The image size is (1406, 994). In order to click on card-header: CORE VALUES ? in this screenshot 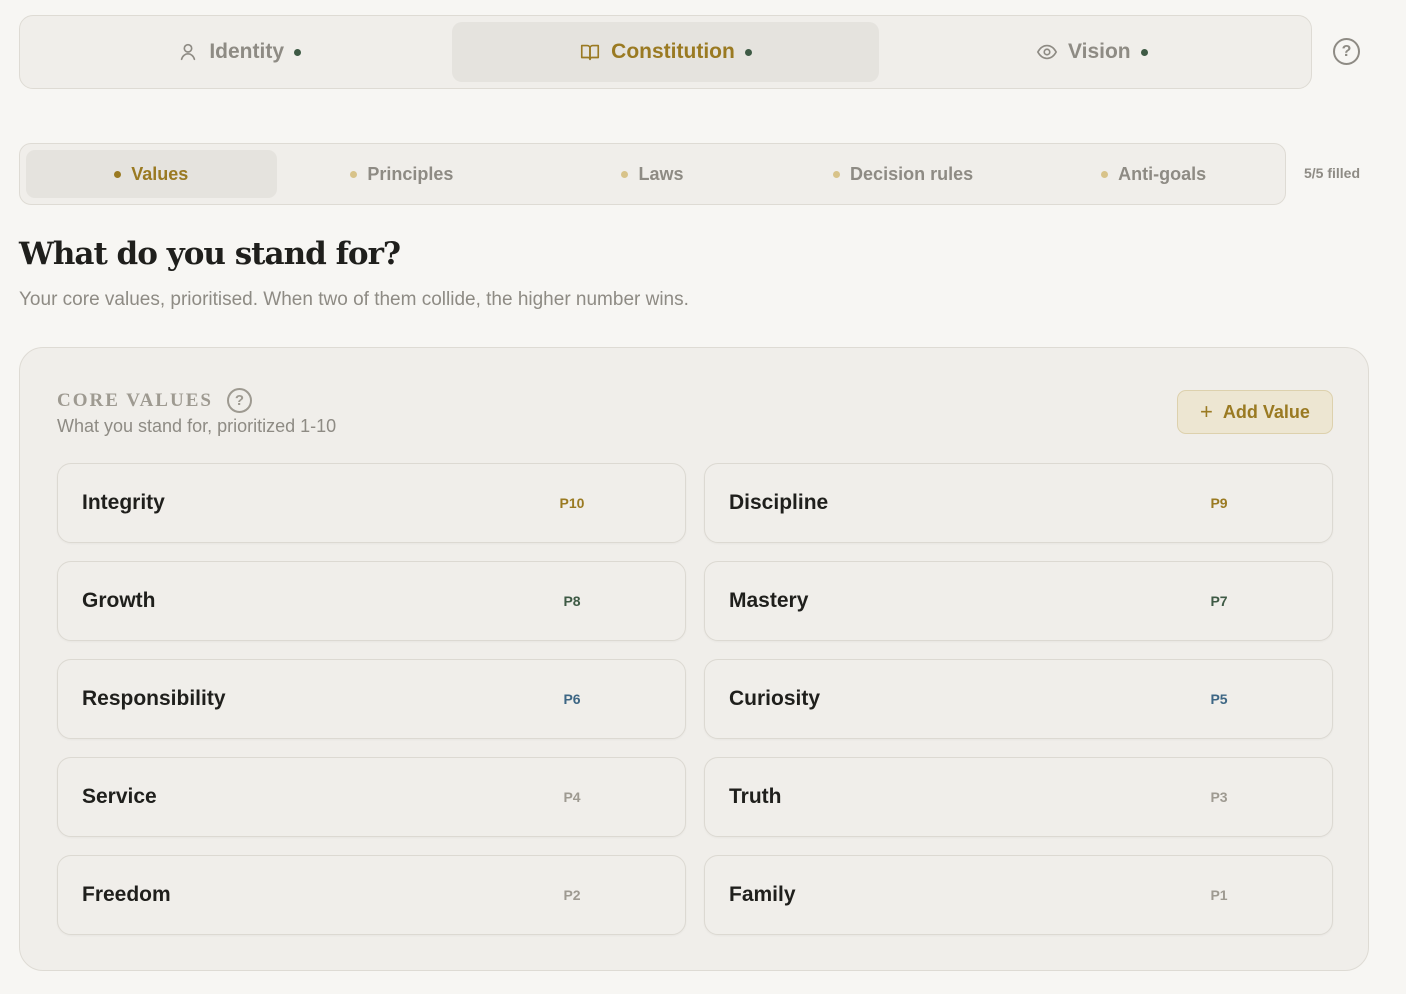, I will do `click(154, 400)`.